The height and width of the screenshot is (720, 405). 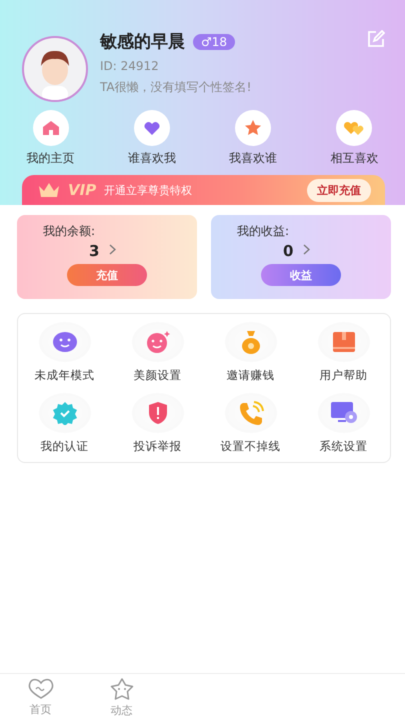 I want to click on heart-icon, so click(x=151, y=128).